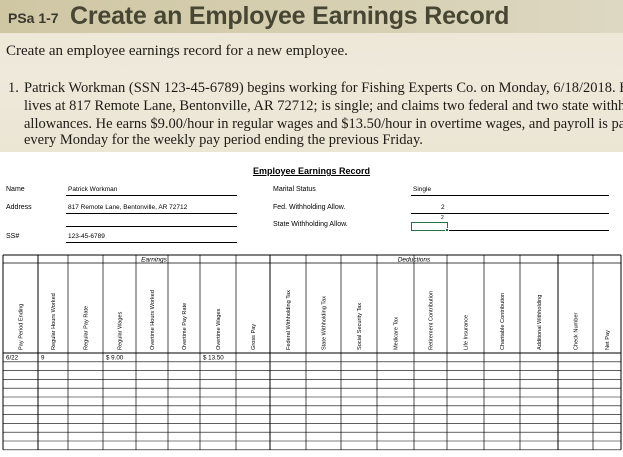 Image resolution: width=623 pixels, height=457 pixels. I want to click on column-header: Gross Pay, so click(254, 337).